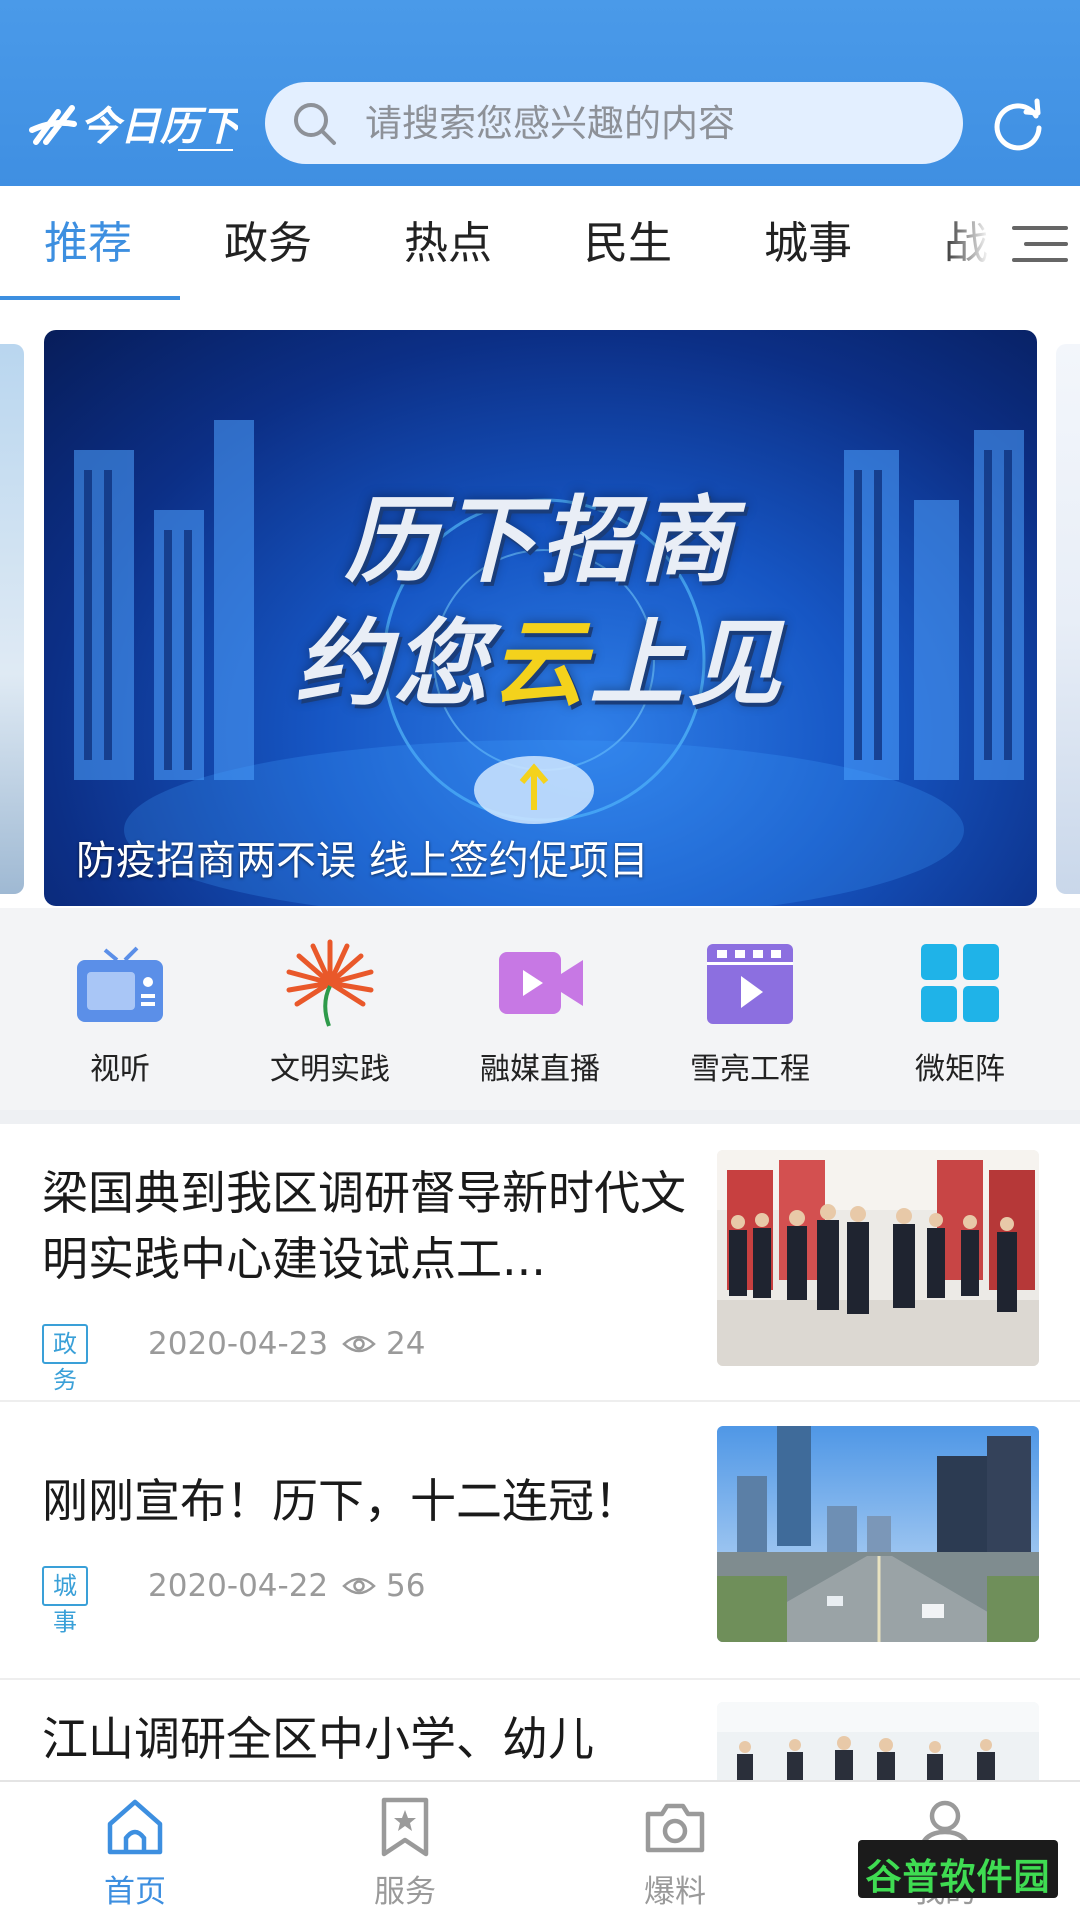 This screenshot has height=1920, width=1080. What do you see at coordinates (540, 1069) in the screenshot?
I see `quick-entry-label: 融媒直播` at bounding box center [540, 1069].